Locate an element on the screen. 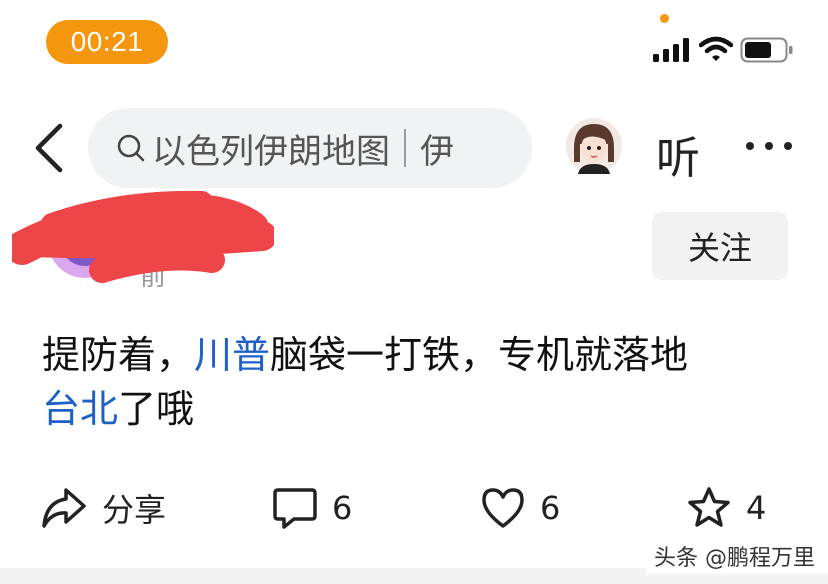 The width and height of the screenshot is (828, 584). comment-button: 6 is located at coordinates (312, 508).